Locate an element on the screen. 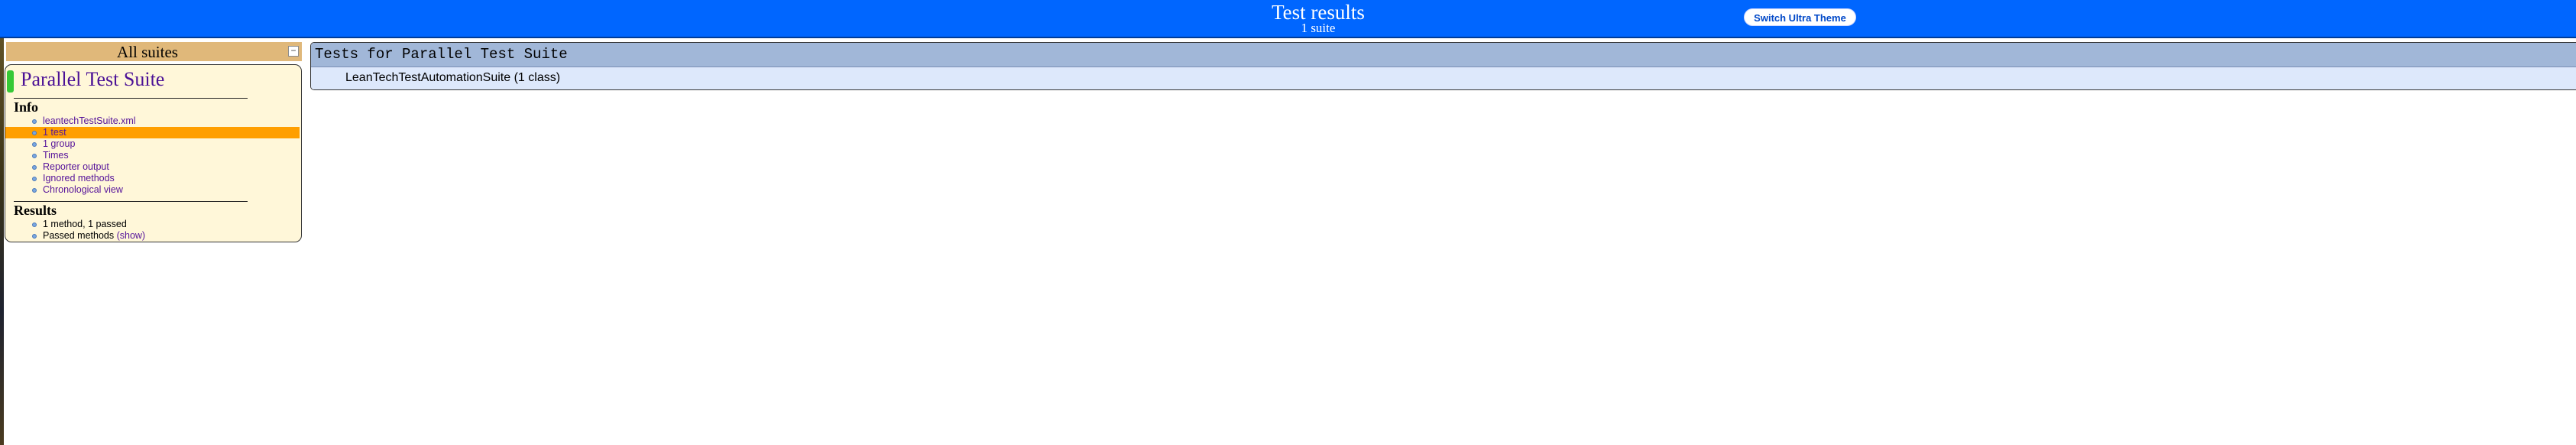  info-item-ignored-methods: Ignored methods is located at coordinates (152, 178).